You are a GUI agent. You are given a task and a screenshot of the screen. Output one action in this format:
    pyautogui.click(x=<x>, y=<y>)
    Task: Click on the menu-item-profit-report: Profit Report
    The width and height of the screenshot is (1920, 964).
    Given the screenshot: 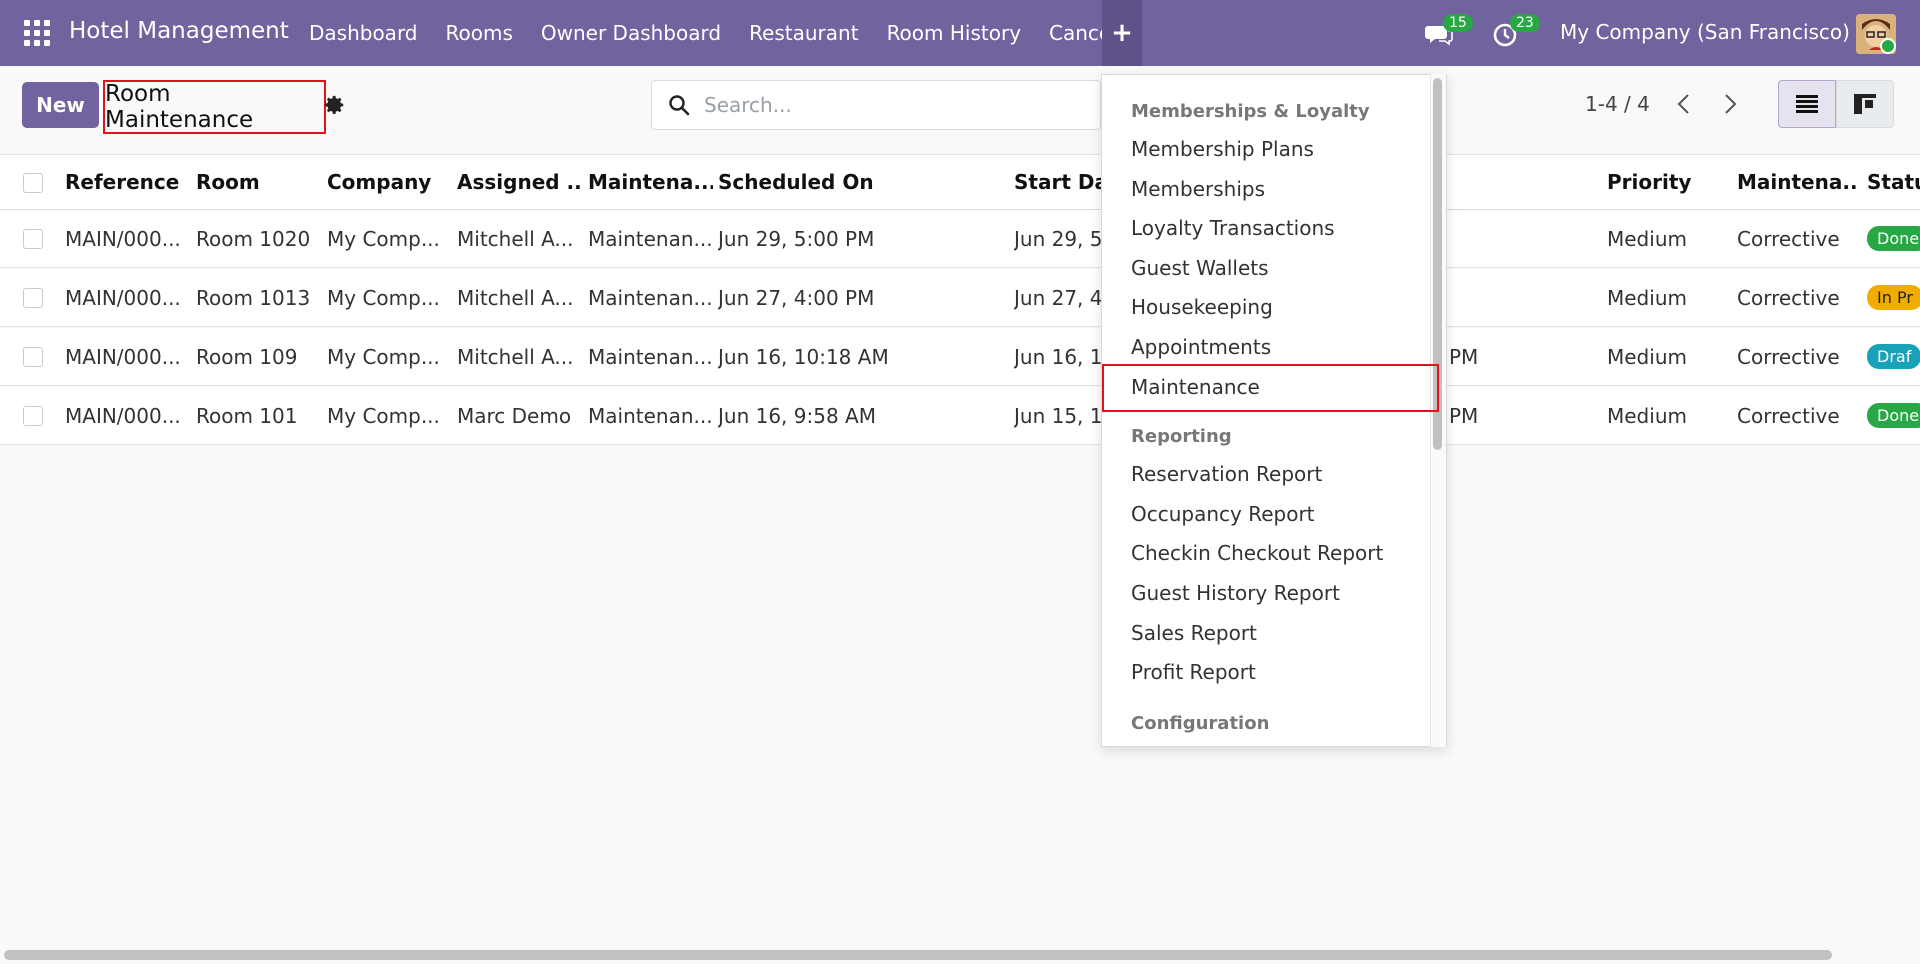 What is the action you would take?
    pyautogui.click(x=1193, y=672)
    